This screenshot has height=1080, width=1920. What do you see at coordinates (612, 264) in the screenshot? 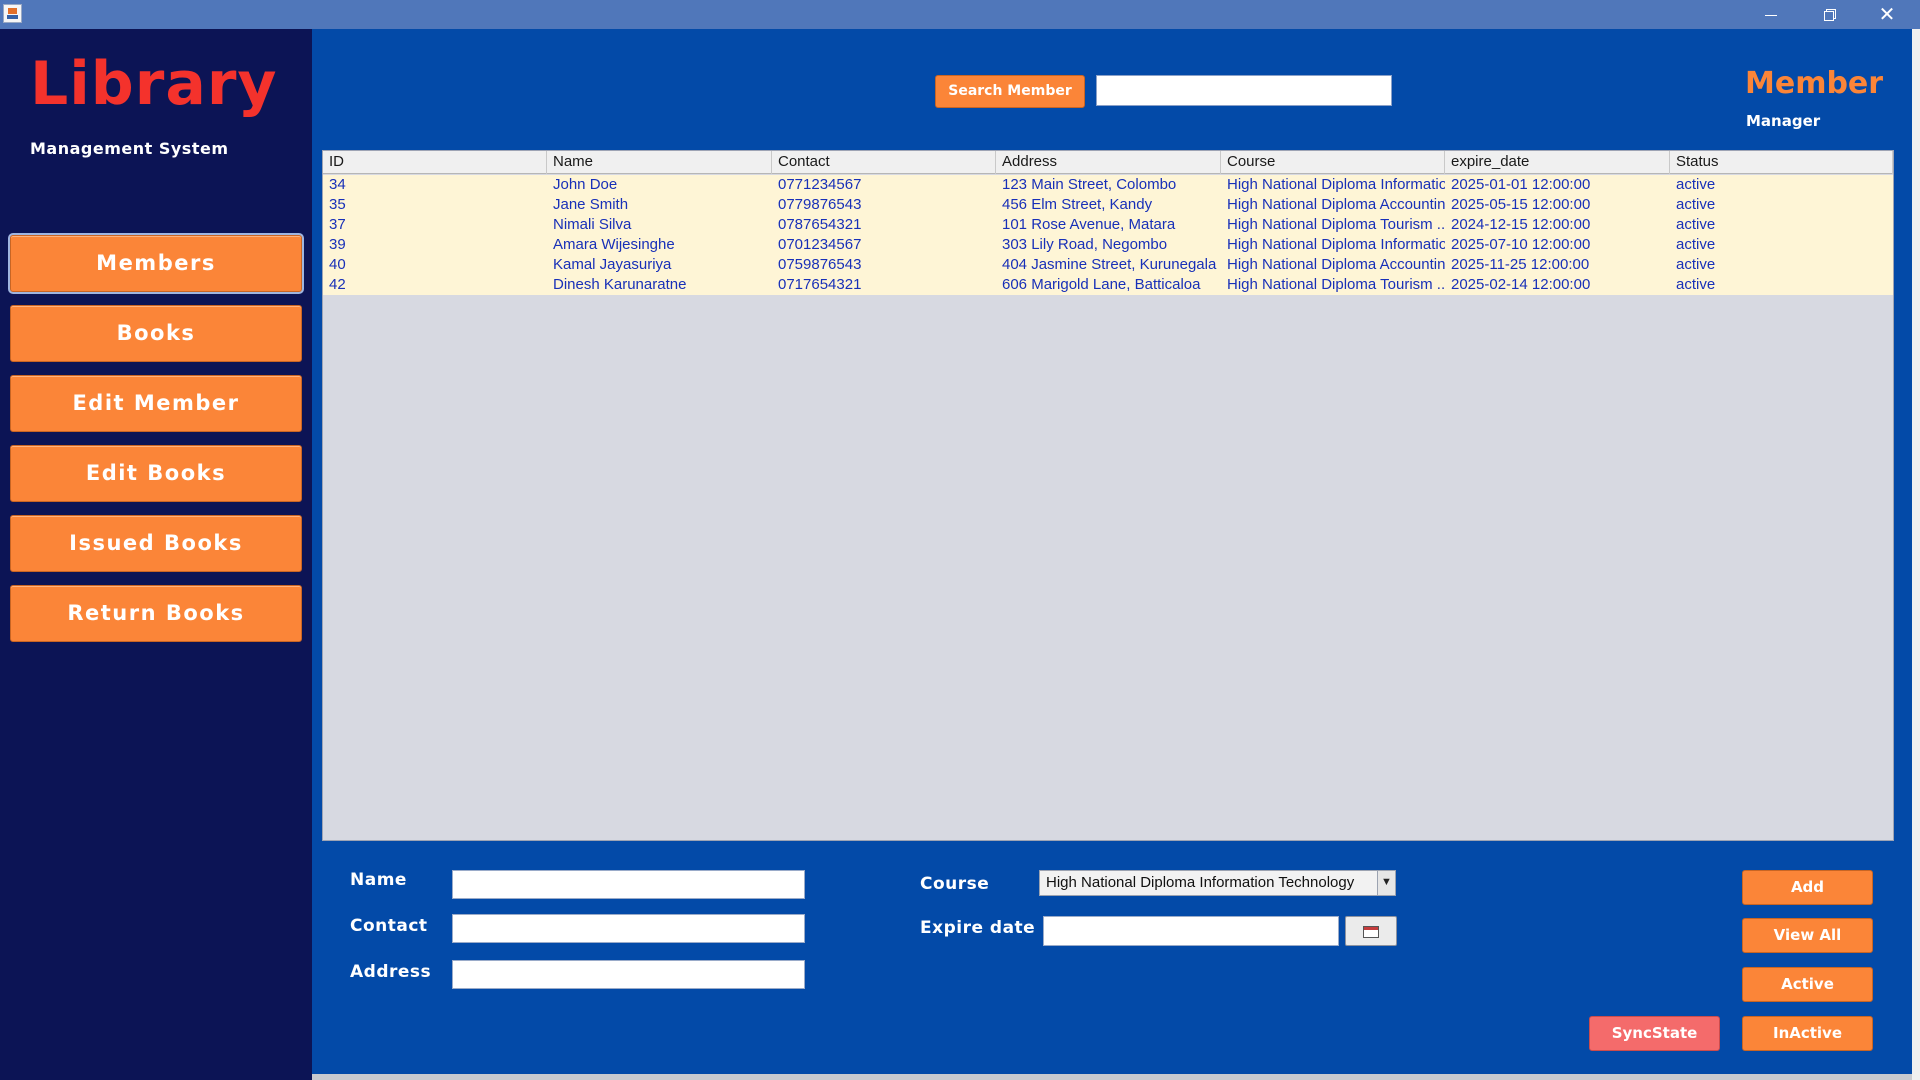
I see `cell-name: Kamal Jayasuriya` at bounding box center [612, 264].